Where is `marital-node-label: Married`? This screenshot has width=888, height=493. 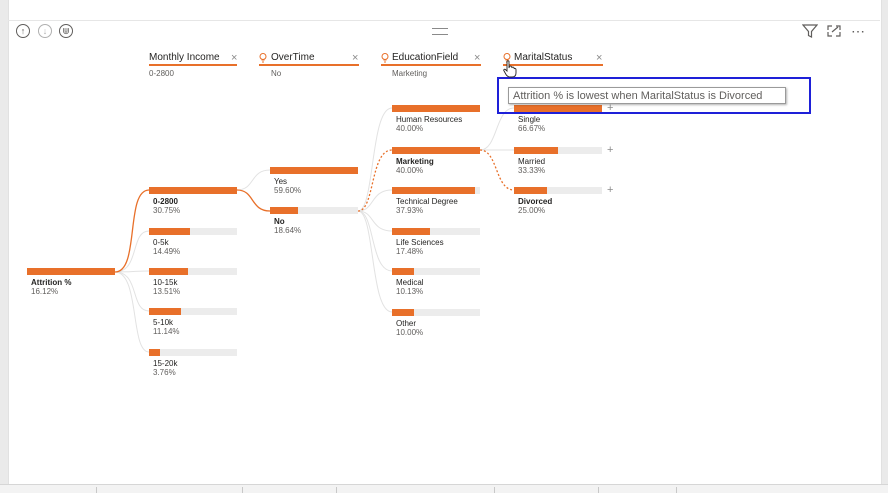
marital-node-label: Married is located at coordinates (532, 161).